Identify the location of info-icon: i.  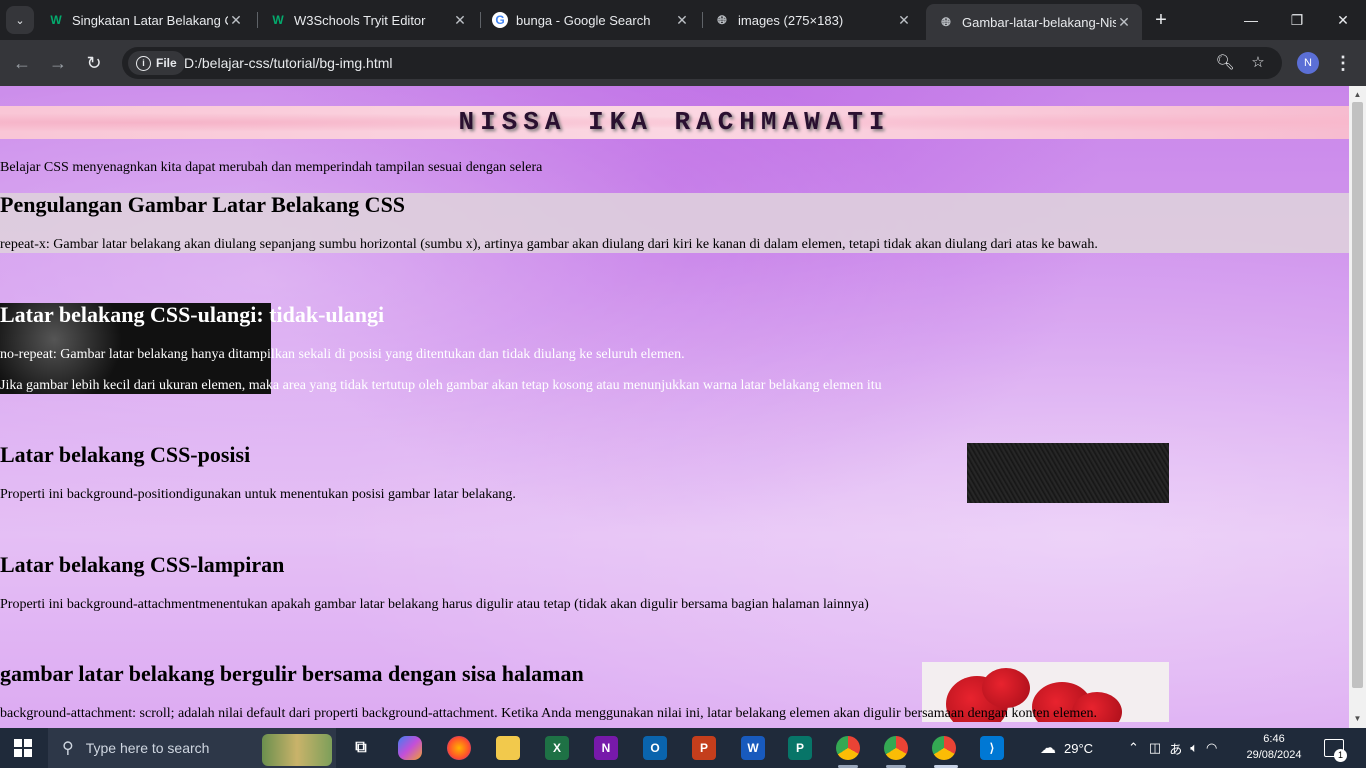
(143, 63).